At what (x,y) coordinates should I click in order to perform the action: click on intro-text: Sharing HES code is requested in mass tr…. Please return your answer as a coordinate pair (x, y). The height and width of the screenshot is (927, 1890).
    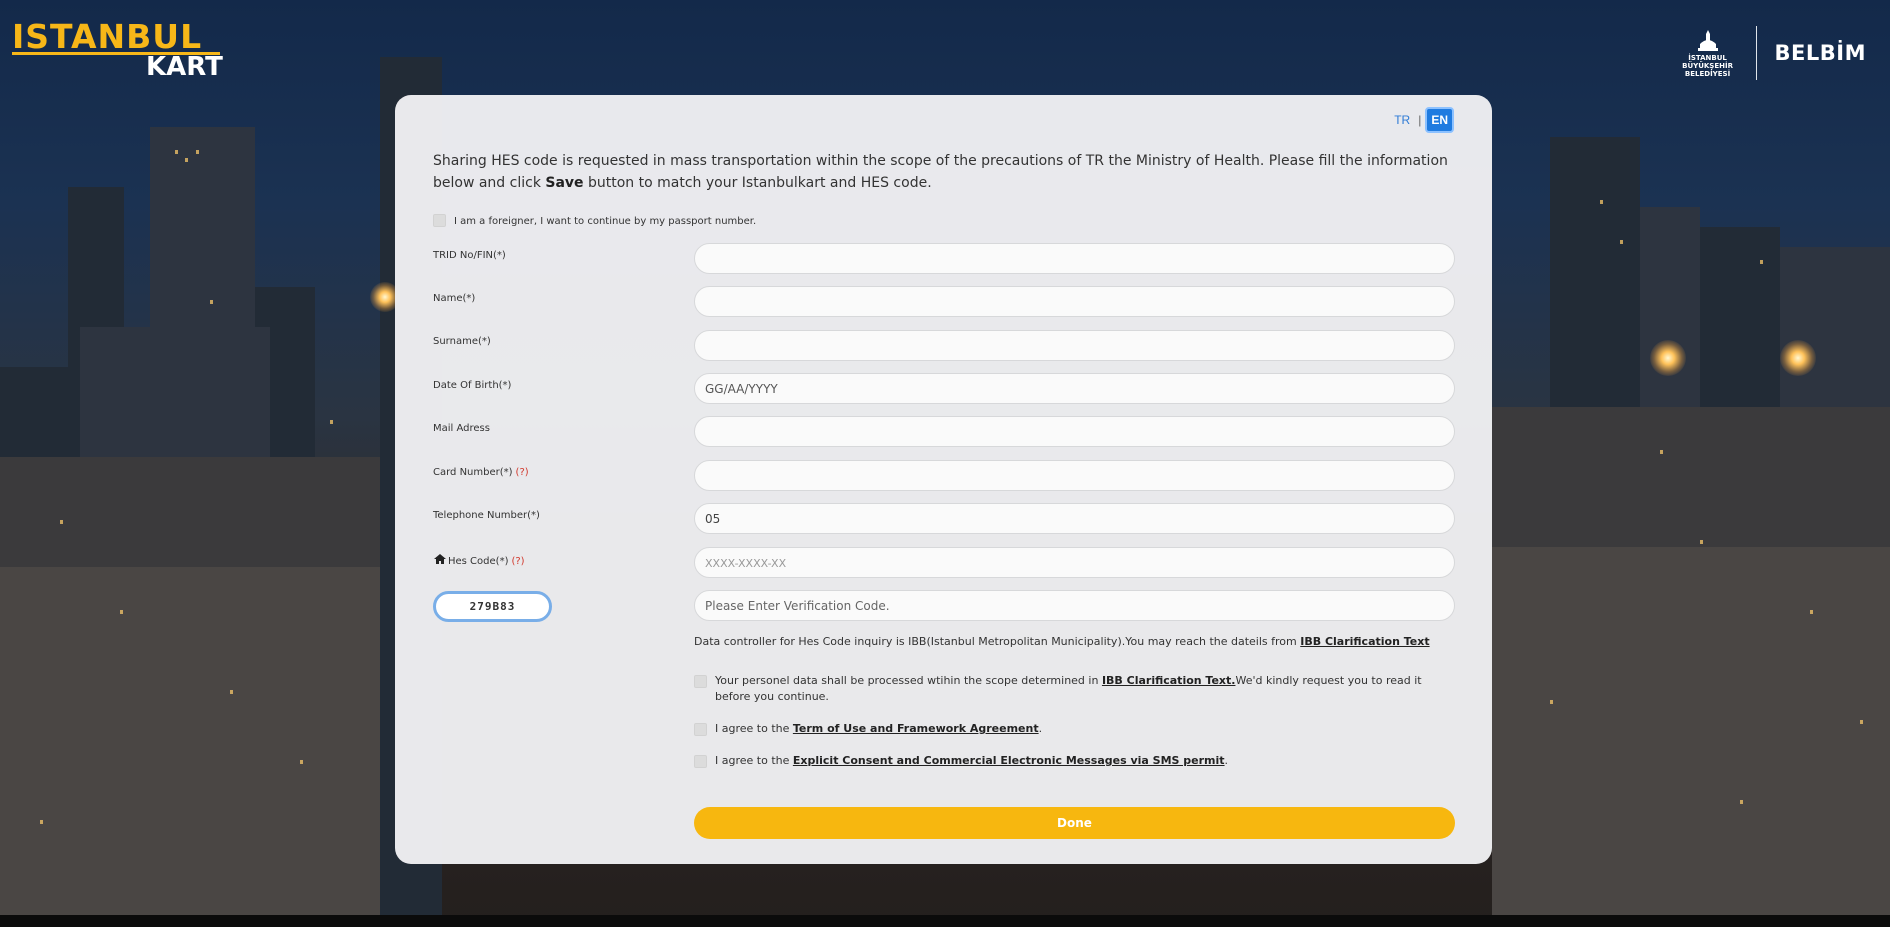
    Looking at the image, I should click on (940, 172).